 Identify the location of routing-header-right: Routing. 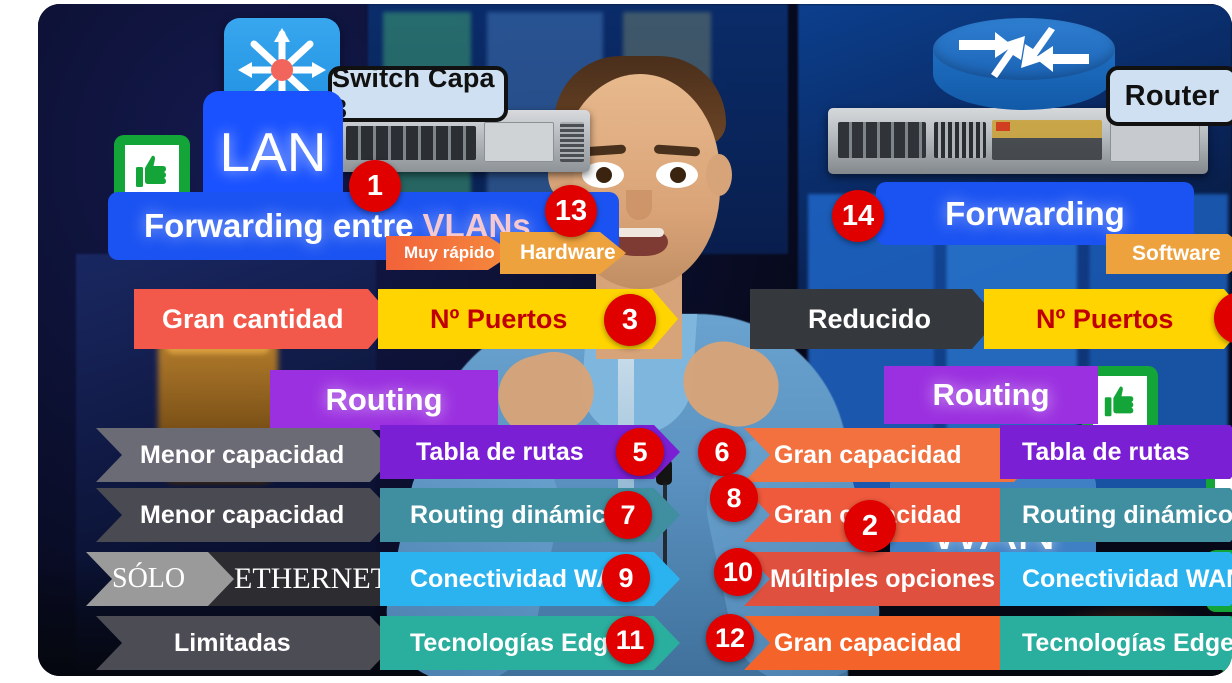
(991, 395).